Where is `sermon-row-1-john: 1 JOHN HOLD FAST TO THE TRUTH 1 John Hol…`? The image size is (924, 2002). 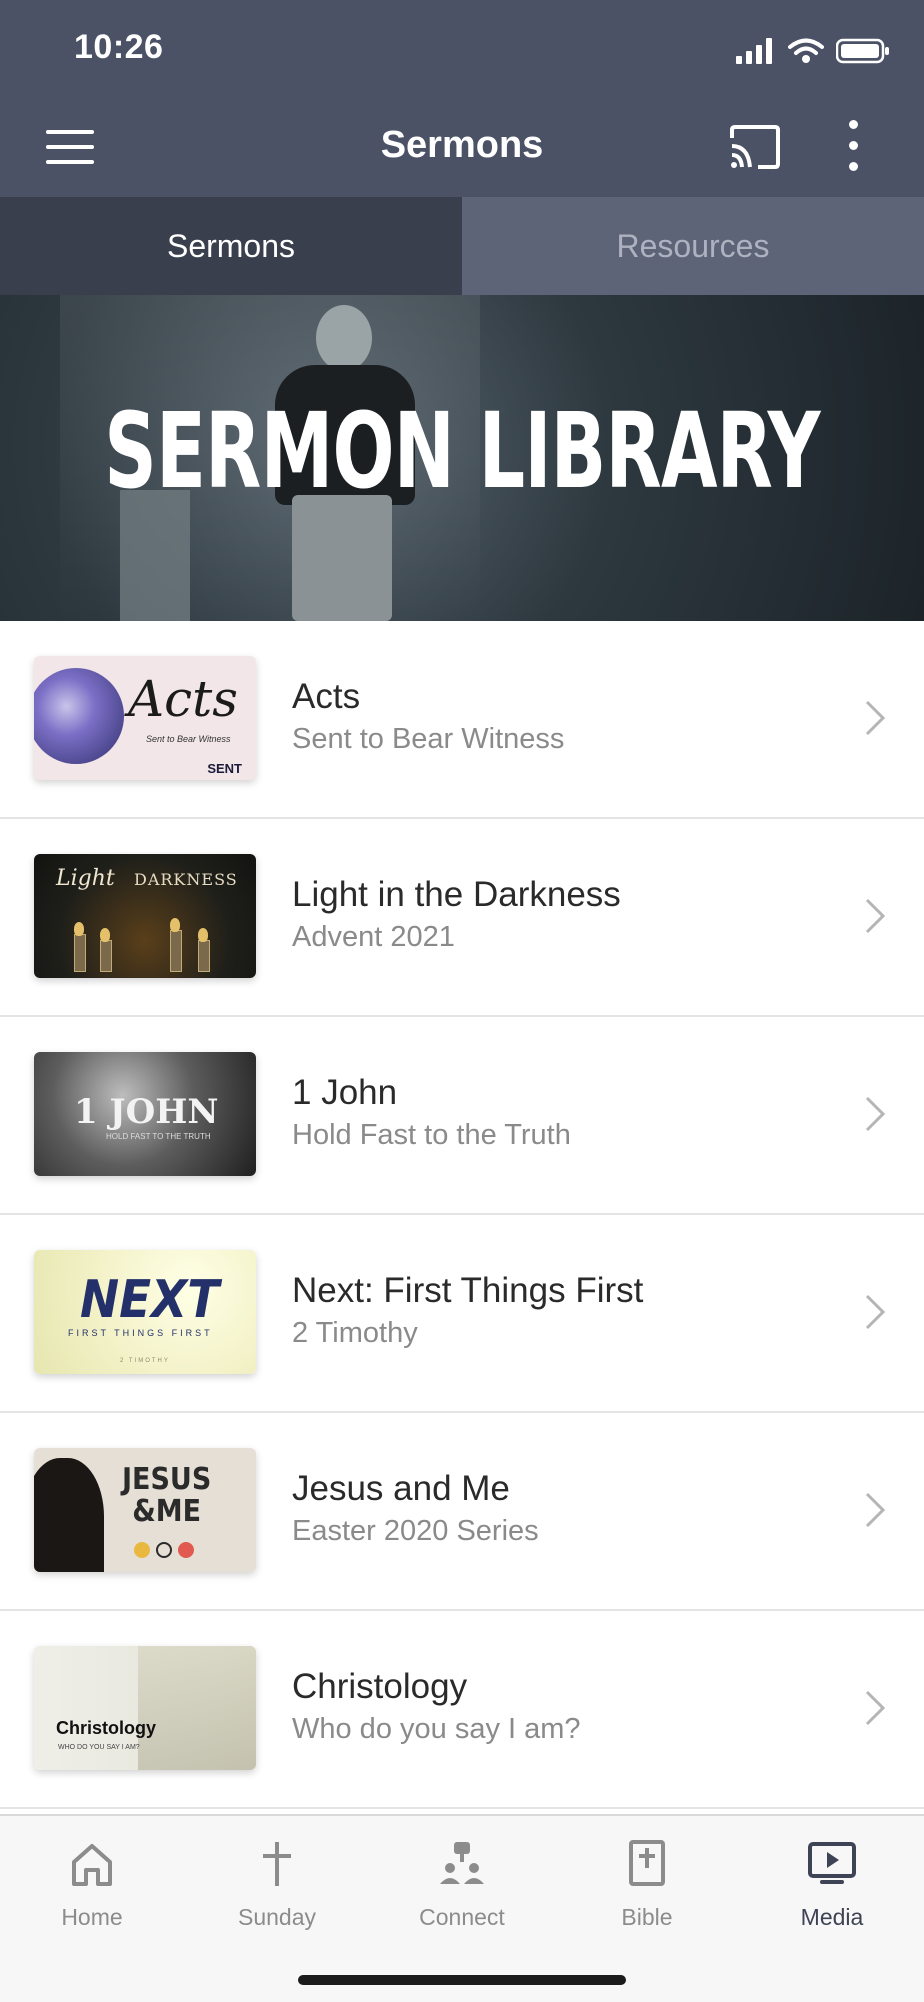 sermon-row-1-john: 1 JOHN HOLD FAST TO THE TRUTH 1 John Hol… is located at coordinates (462, 1116).